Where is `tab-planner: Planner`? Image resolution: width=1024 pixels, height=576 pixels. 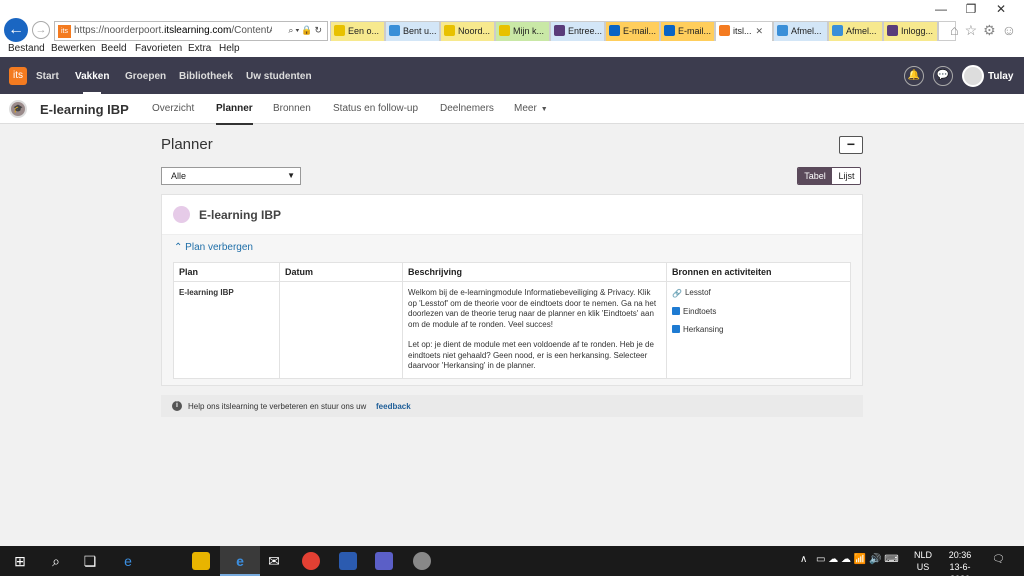 tab-planner: Planner is located at coordinates (234, 114).